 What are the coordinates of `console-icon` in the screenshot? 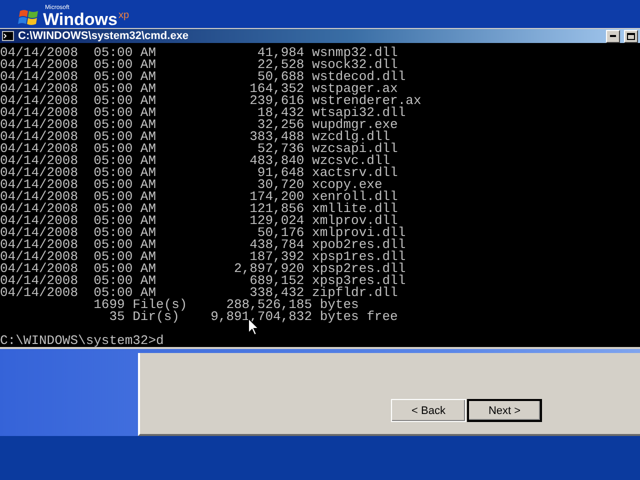 It's located at (8, 36).